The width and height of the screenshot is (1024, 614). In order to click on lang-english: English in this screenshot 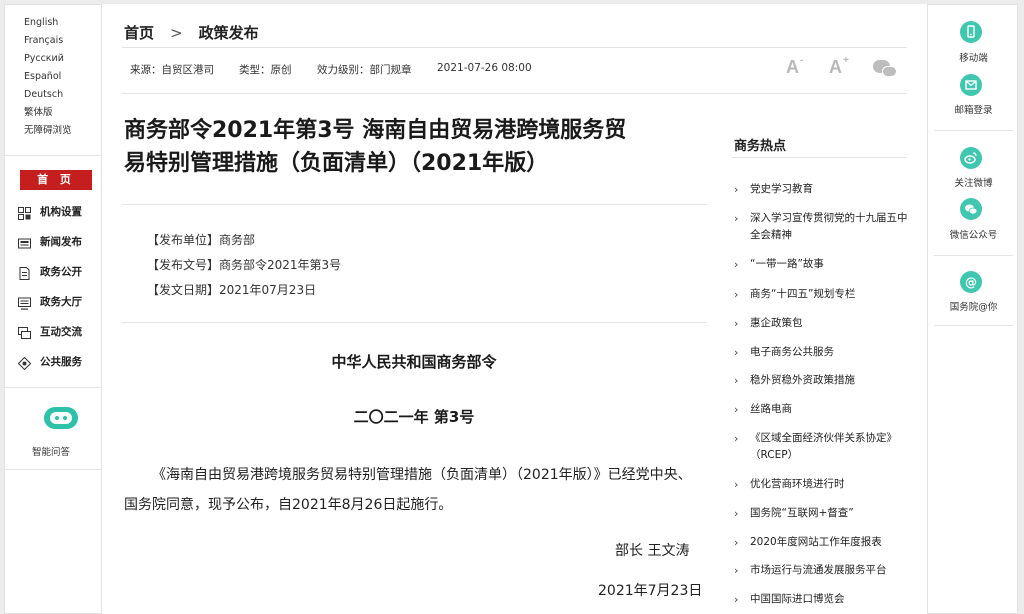, I will do `click(41, 23)`.